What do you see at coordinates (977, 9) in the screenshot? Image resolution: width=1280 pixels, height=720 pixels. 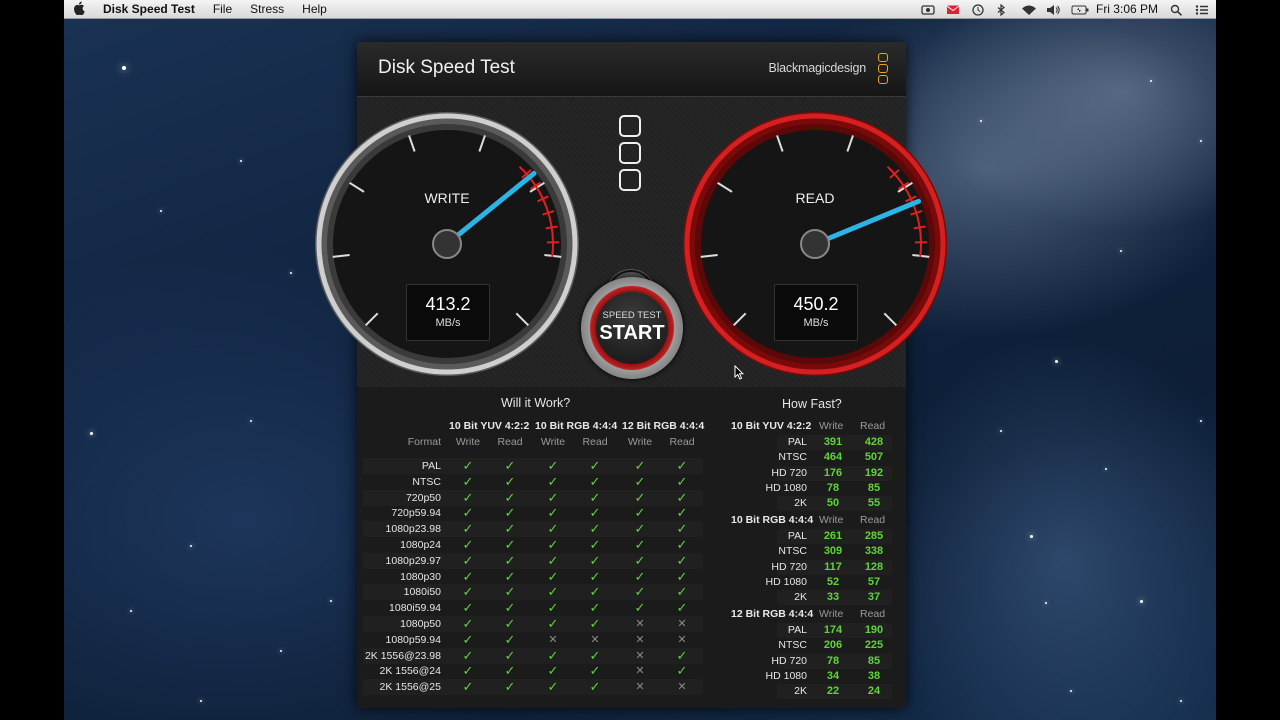 I see `time-machine-icon` at bounding box center [977, 9].